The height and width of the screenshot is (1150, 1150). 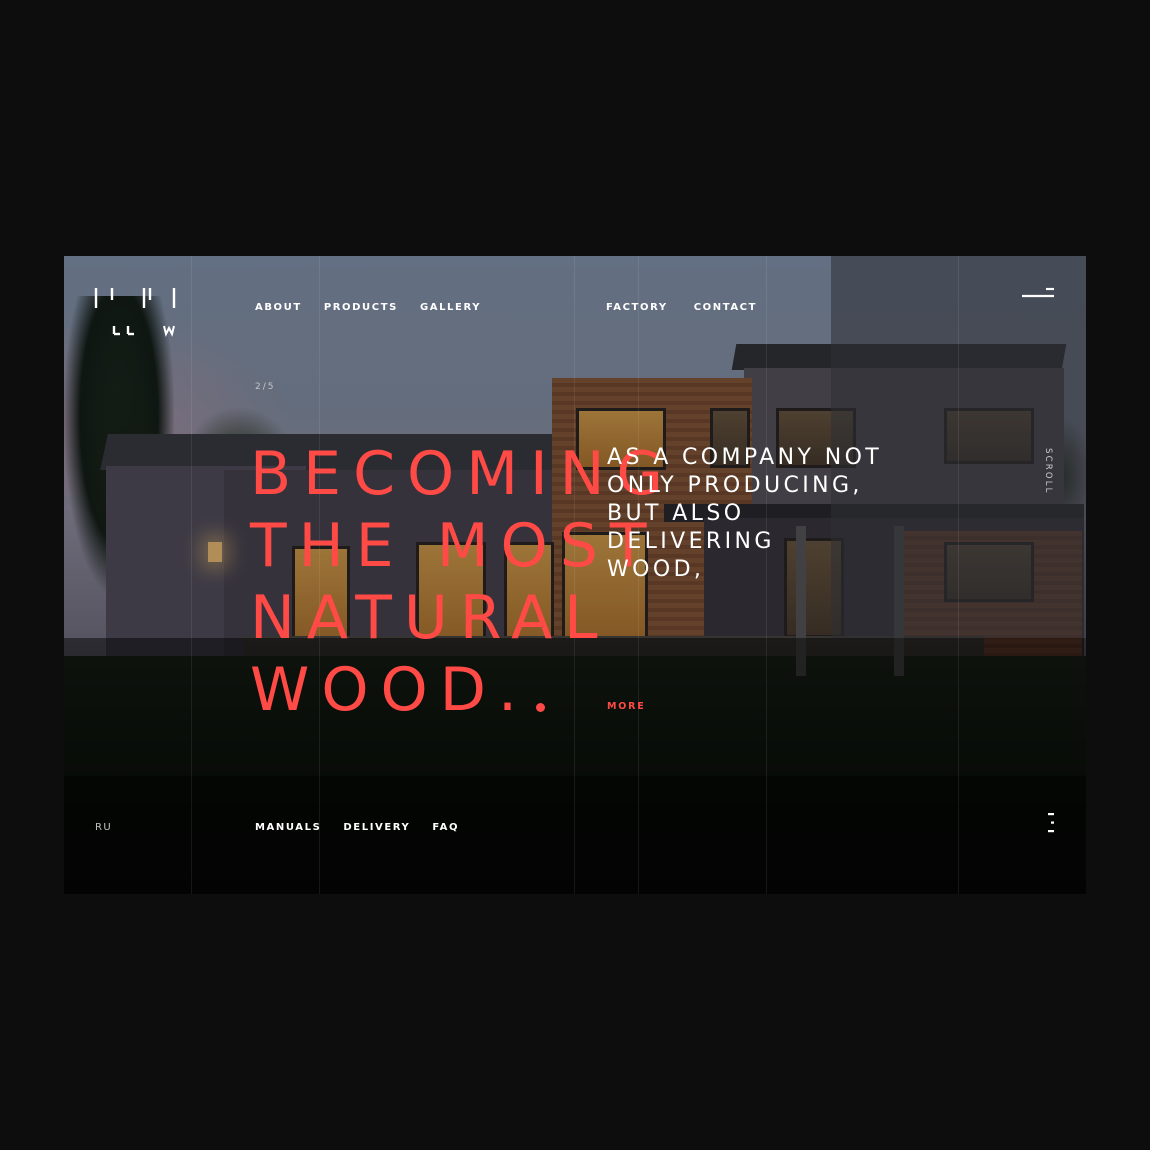 What do you see at coordinates (745, 457) in the screenshot?
I see `subheadline-line: AS A COMPANY NOT` at bounding box center [745, 457].